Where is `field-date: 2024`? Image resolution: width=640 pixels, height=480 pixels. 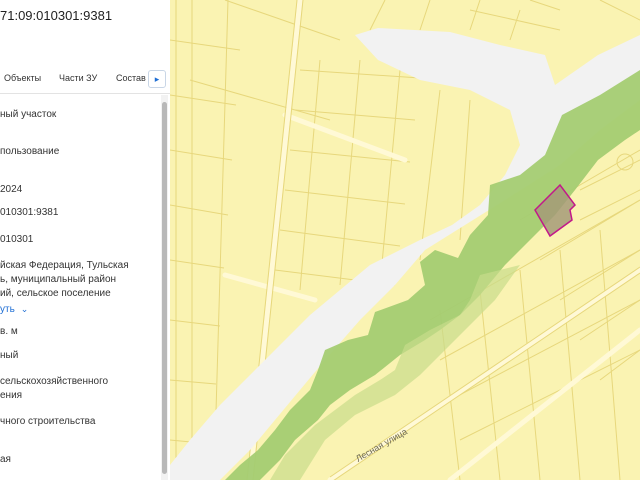
field-date: 2024 is located at coordinates (11, 189).